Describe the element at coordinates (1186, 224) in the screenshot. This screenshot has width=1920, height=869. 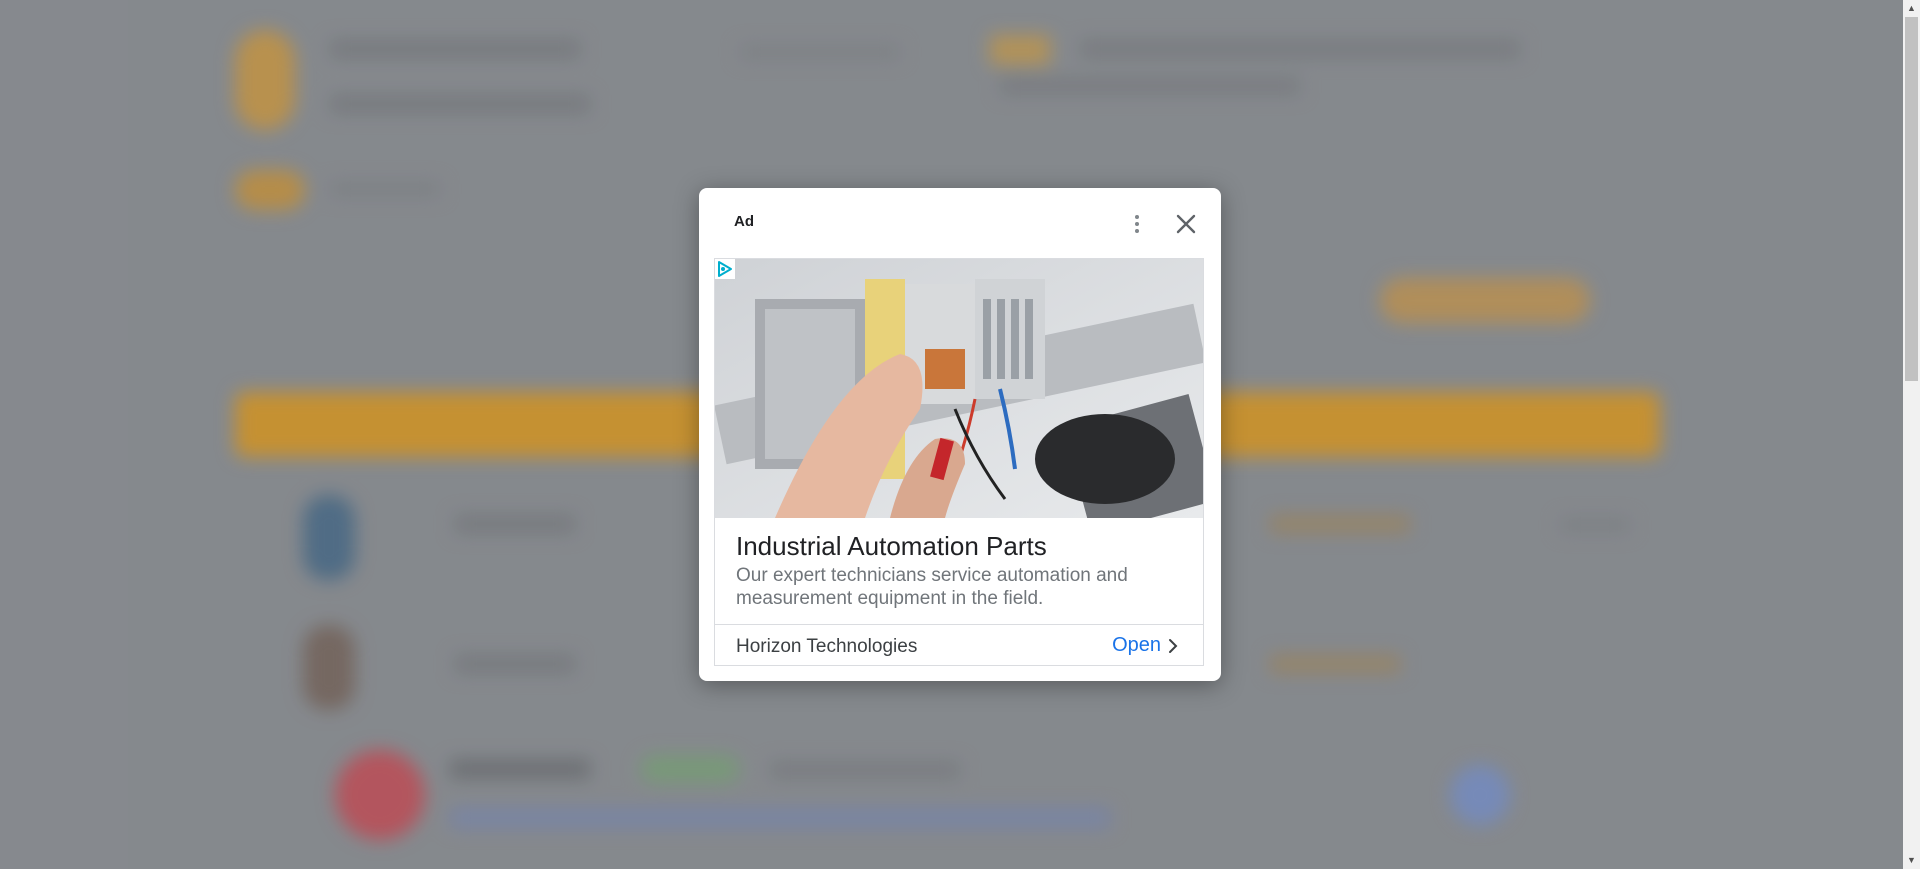
I see `close-icon` at that location.